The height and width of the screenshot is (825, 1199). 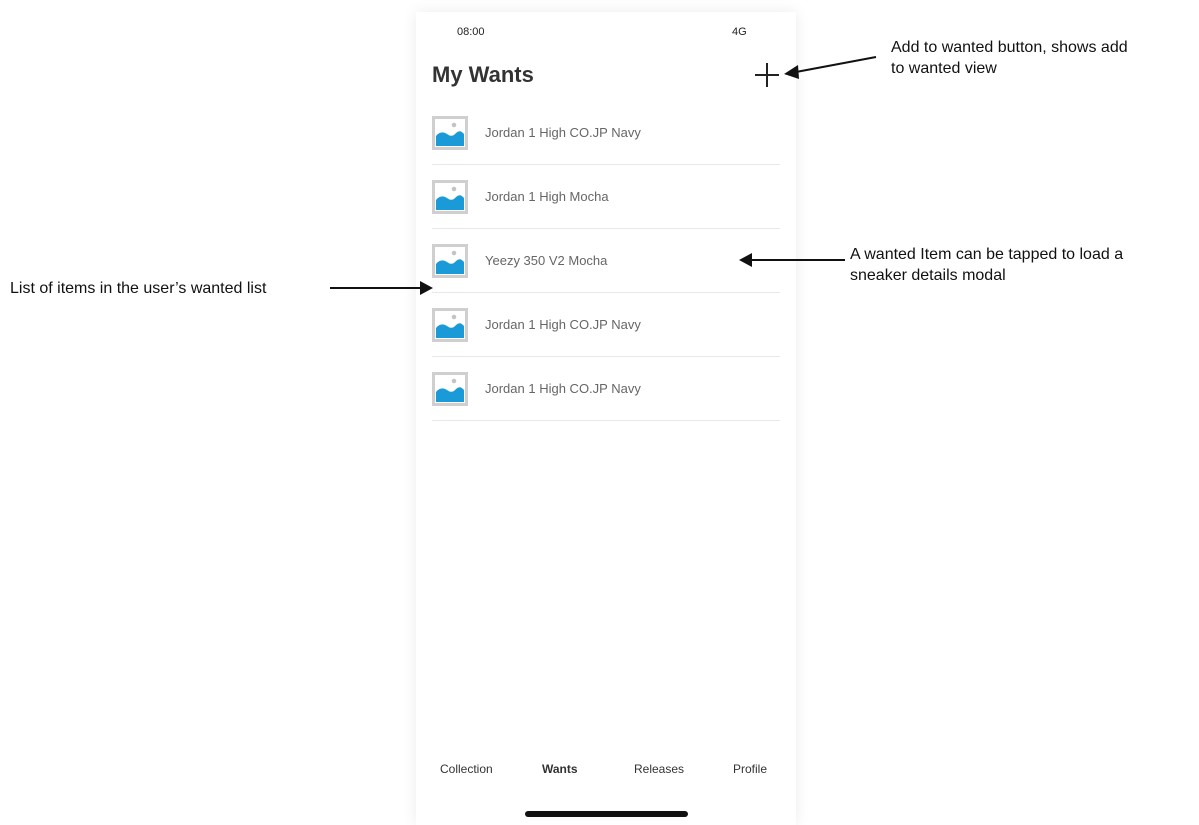 I want to click on tab-wants: Wants, so click(x=560, y=769).